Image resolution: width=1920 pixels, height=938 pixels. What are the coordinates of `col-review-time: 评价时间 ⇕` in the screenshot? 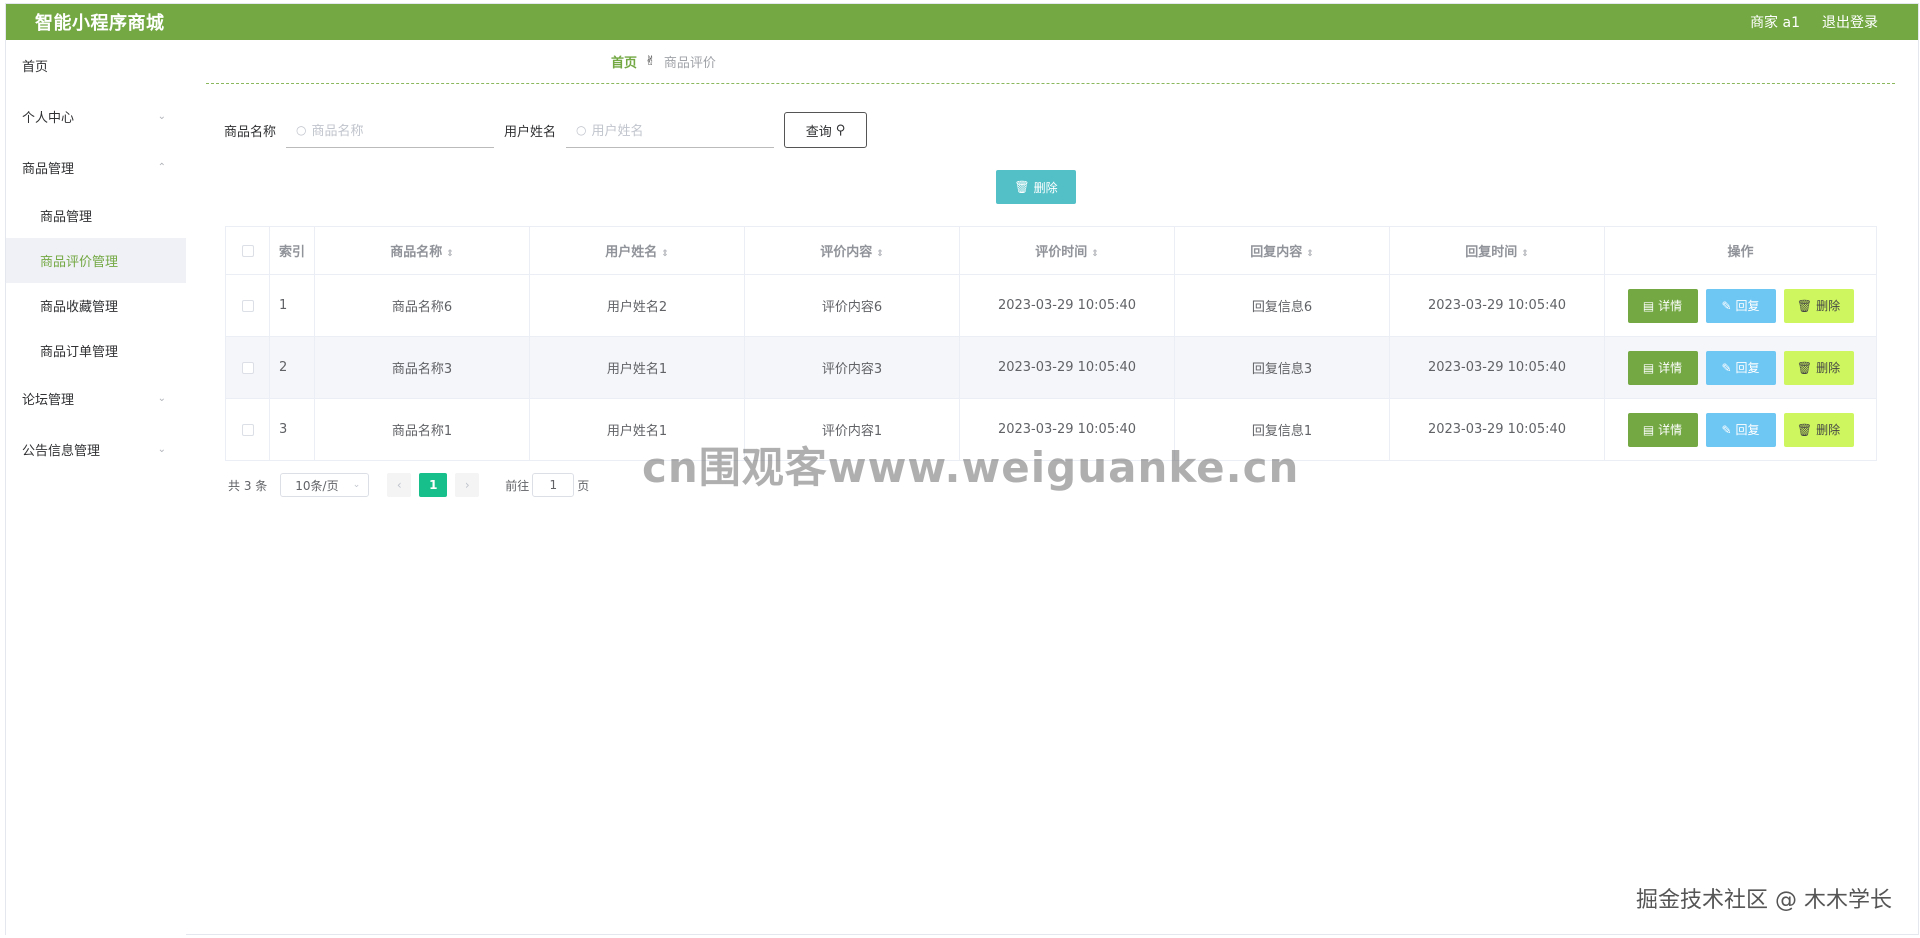 It's located at (1067, 250).